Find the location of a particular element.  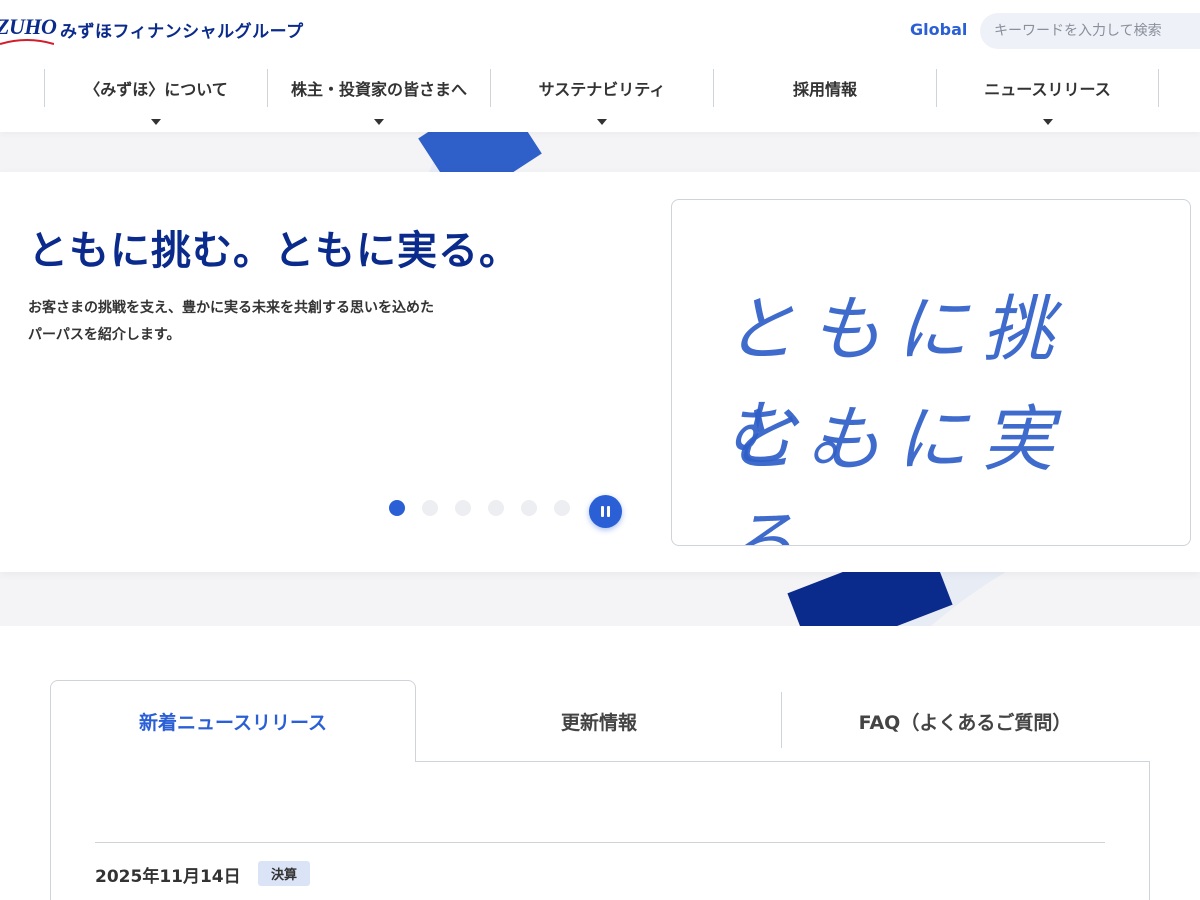

news-tabs: 新着ニュースリリース 更新情報 FAQ（よくあるご質問） is located at coordinates (600, 721).